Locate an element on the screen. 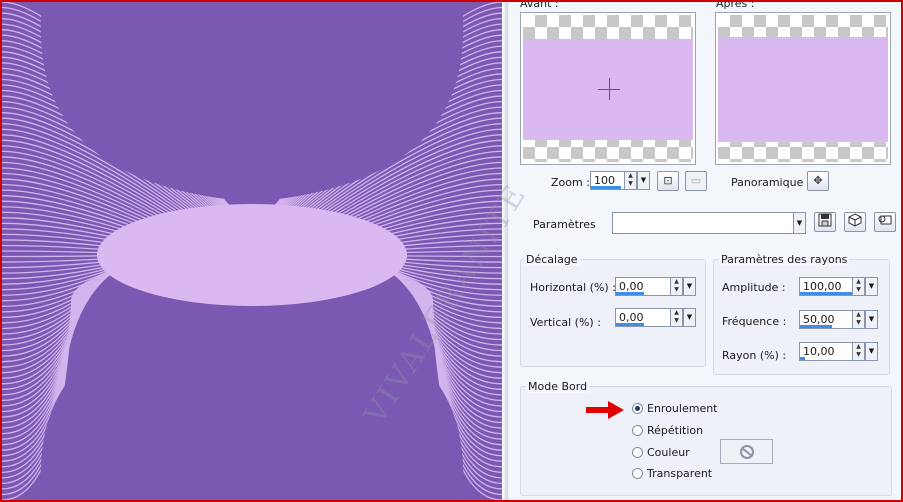 This screenshot has width=903, height=502. before-preview is located at coordinates (608, 88).